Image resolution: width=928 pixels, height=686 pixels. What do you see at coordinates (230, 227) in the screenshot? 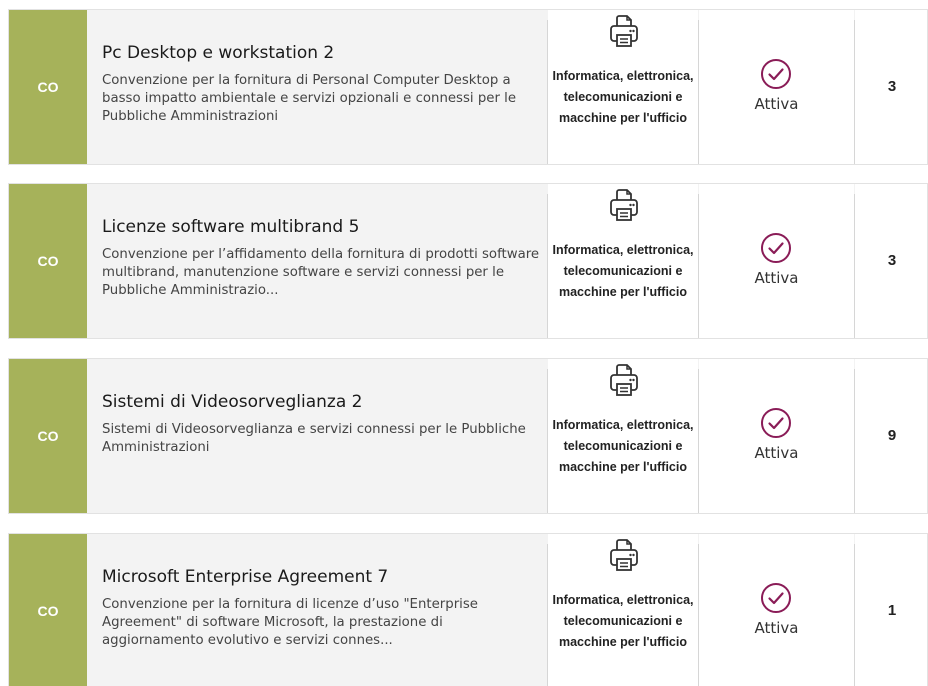
I see `agreement-title: Licenze software multibrand 5` at bounding box center [230, 227].